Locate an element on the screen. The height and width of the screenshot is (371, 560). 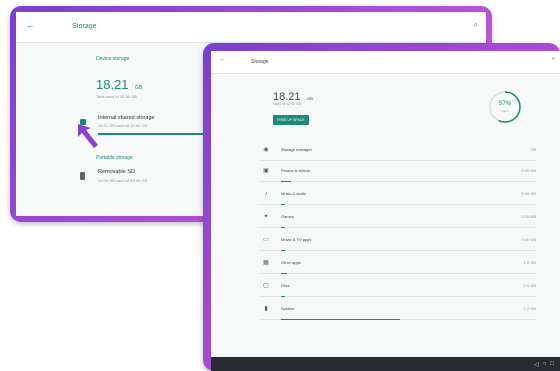
storage-category-row: ▦ Other apps 1.5 GB is located at coordinates (397, 263).